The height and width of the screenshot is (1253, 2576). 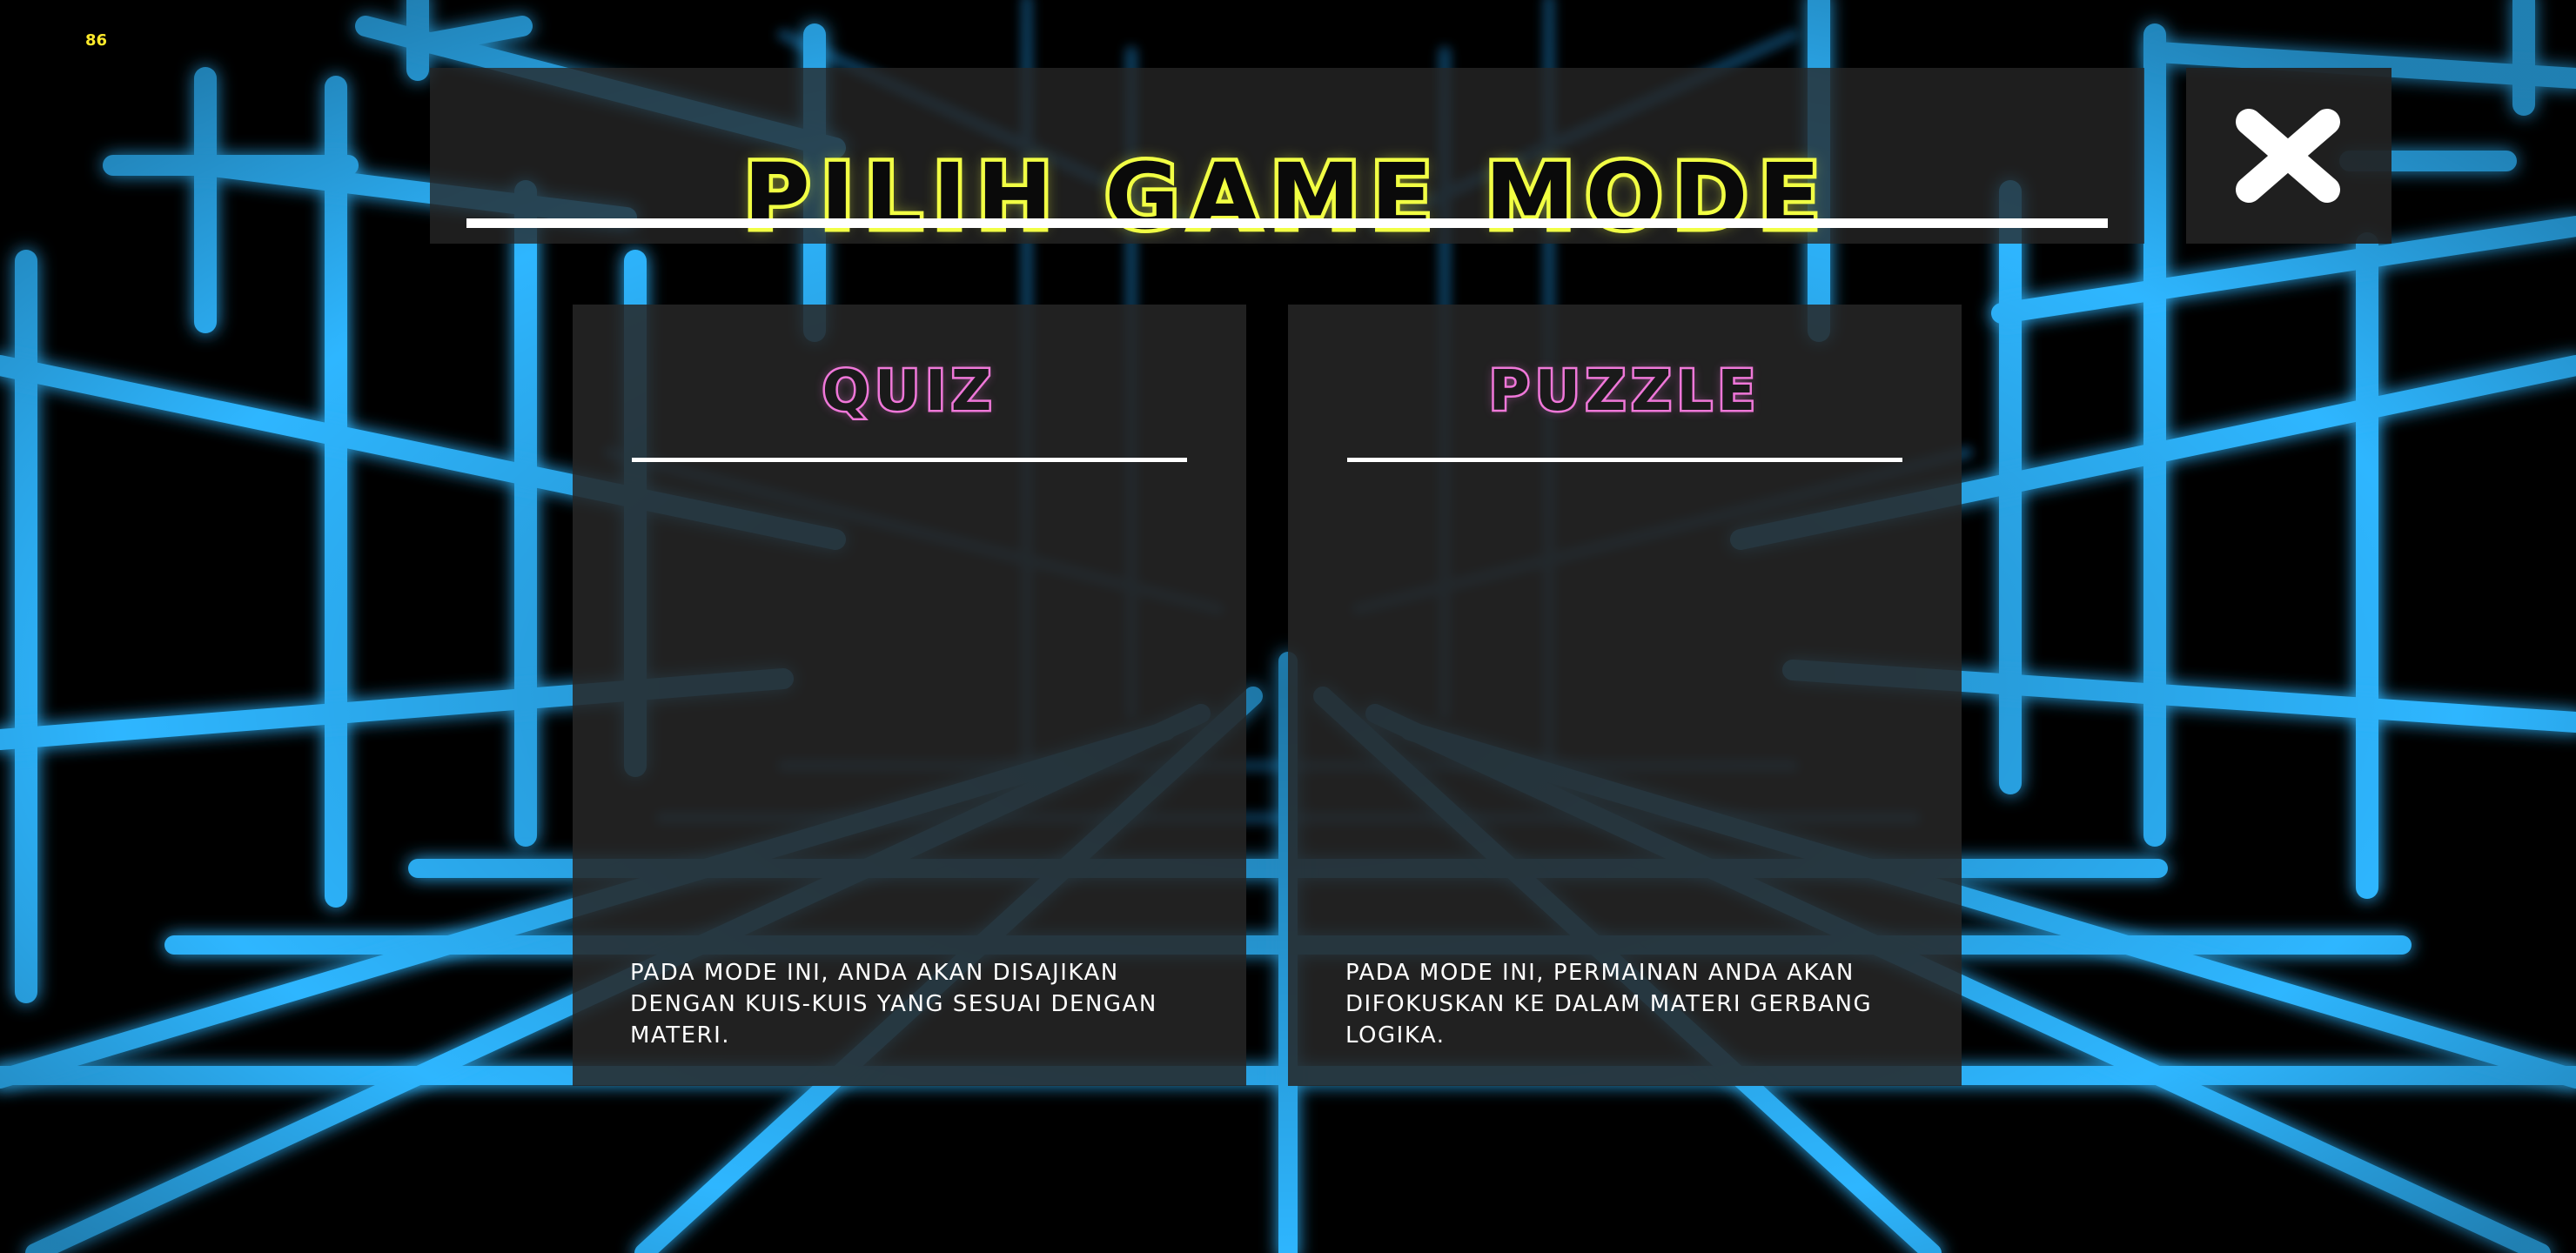 I want to click on fps-counter: 86, so click(x=96, y=40).